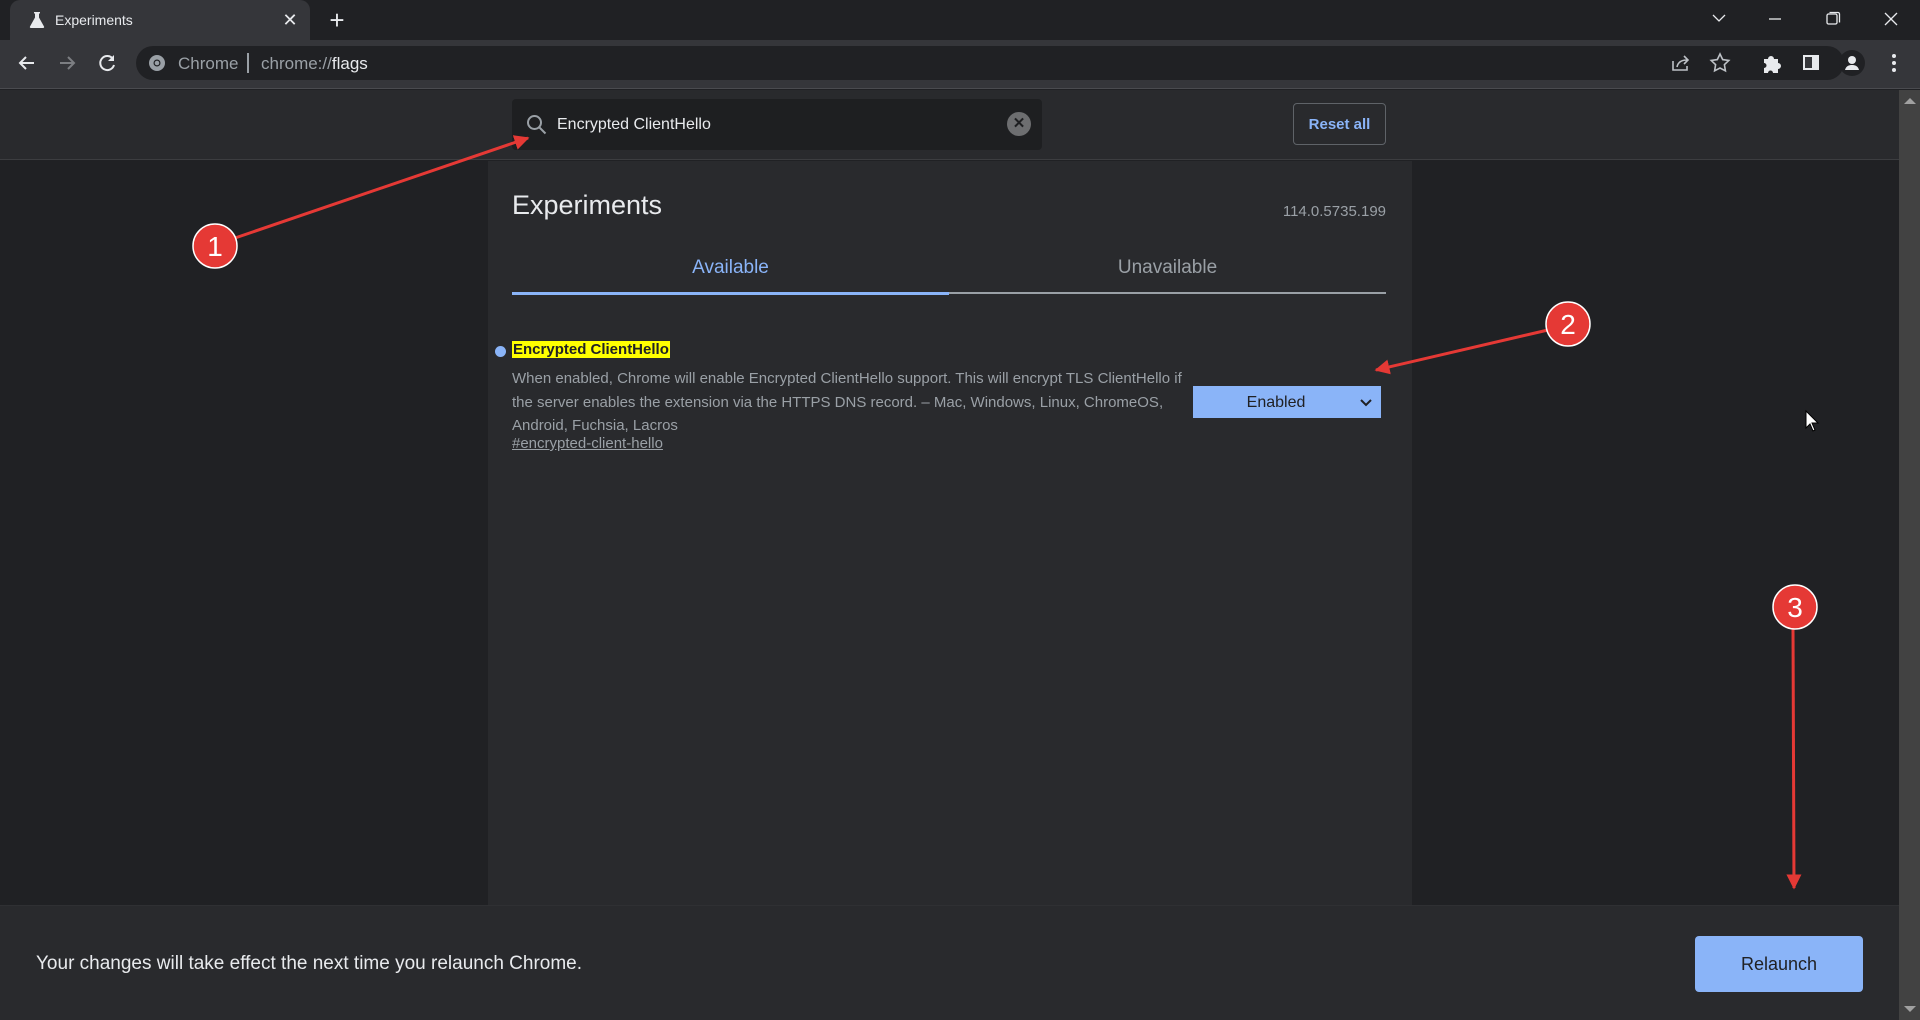 This screenshot has height=1020, width=1920. What do you see at coordinates (1909, 555) in the screenshot?
I see `vertical-scrollbar` at bounding box center [1909, 555].